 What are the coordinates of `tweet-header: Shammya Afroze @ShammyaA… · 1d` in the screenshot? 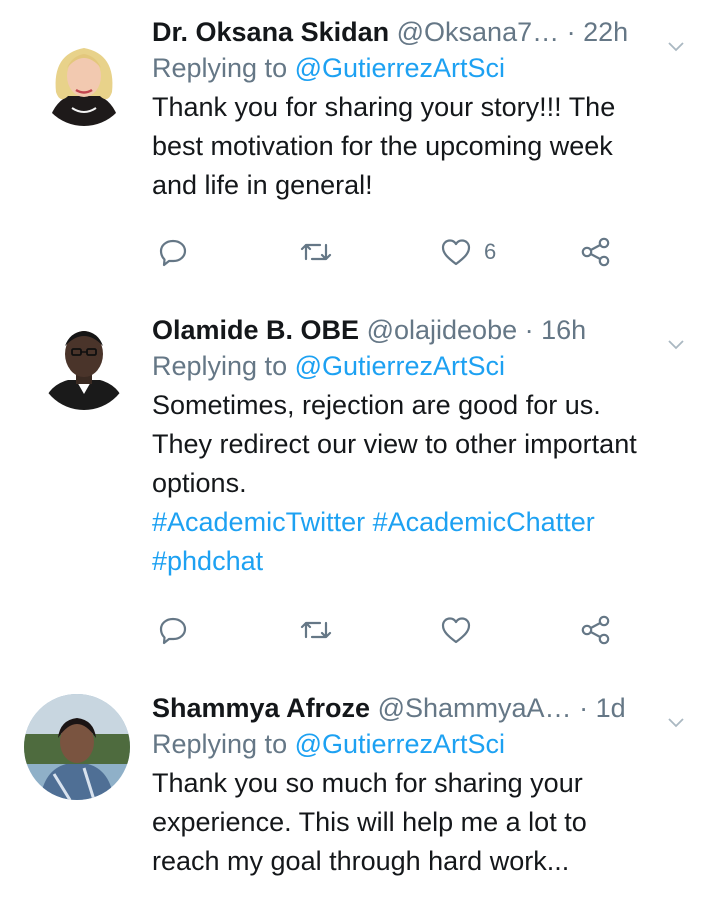 It's located at (429, 709).